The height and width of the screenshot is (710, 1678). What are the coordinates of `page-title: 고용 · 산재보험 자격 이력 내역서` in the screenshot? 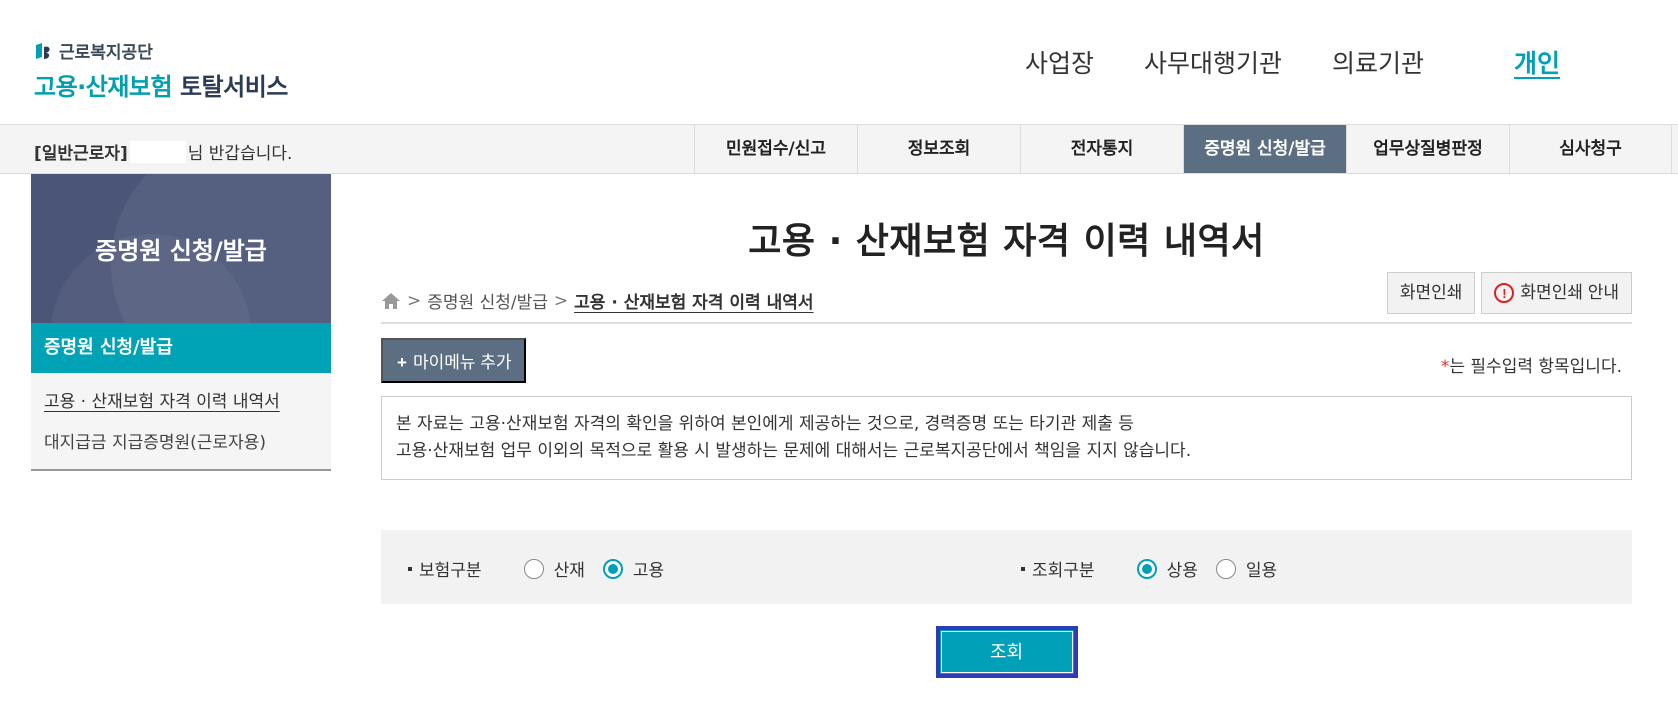 It's located at (1006, 241).